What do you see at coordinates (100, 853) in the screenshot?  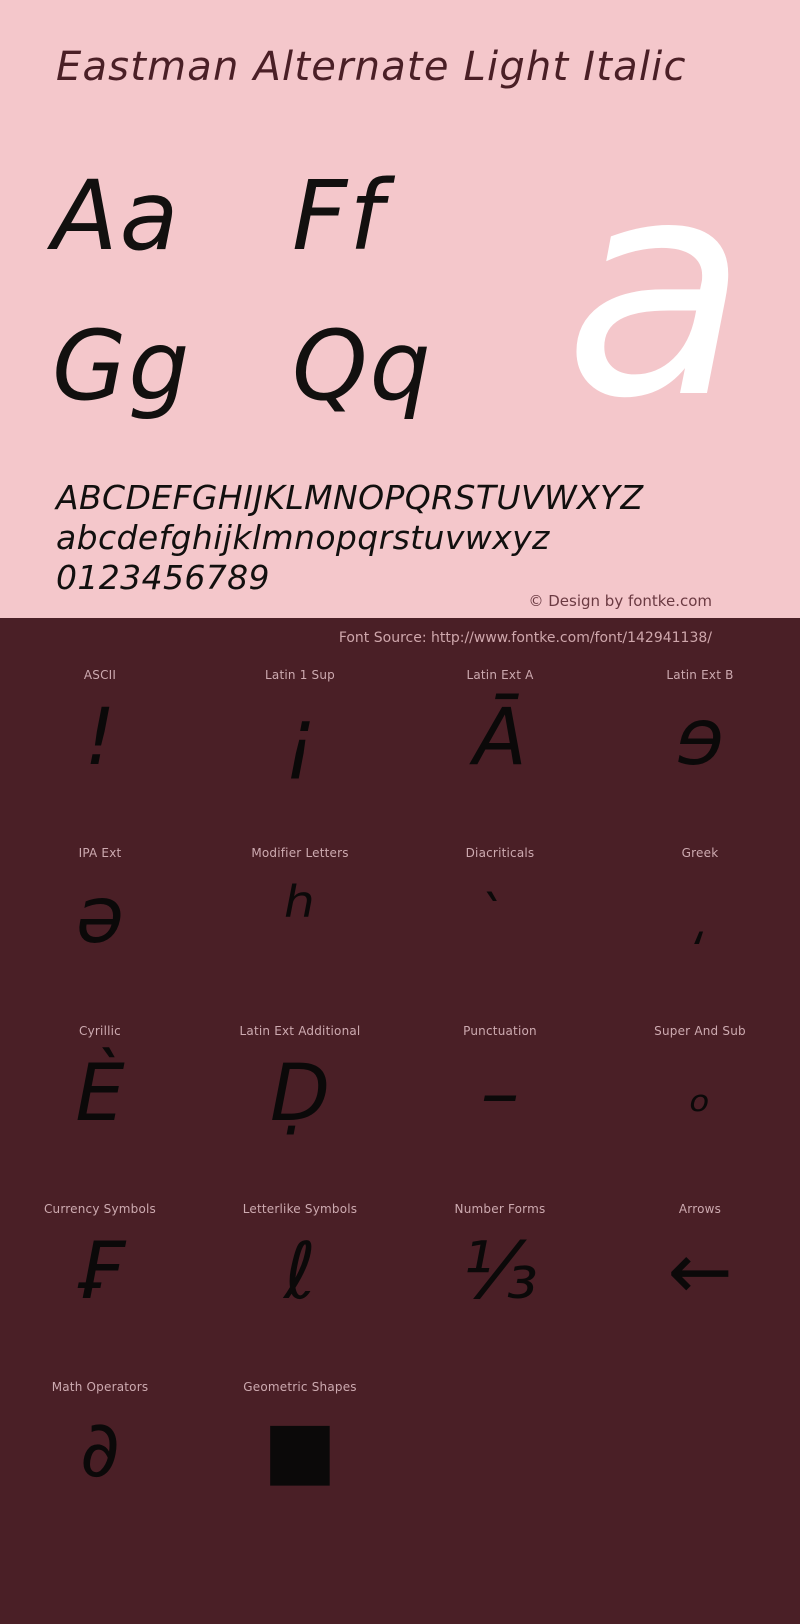 I see `unicode-block-label: IPA Ext` at bounding box center [100, 853].